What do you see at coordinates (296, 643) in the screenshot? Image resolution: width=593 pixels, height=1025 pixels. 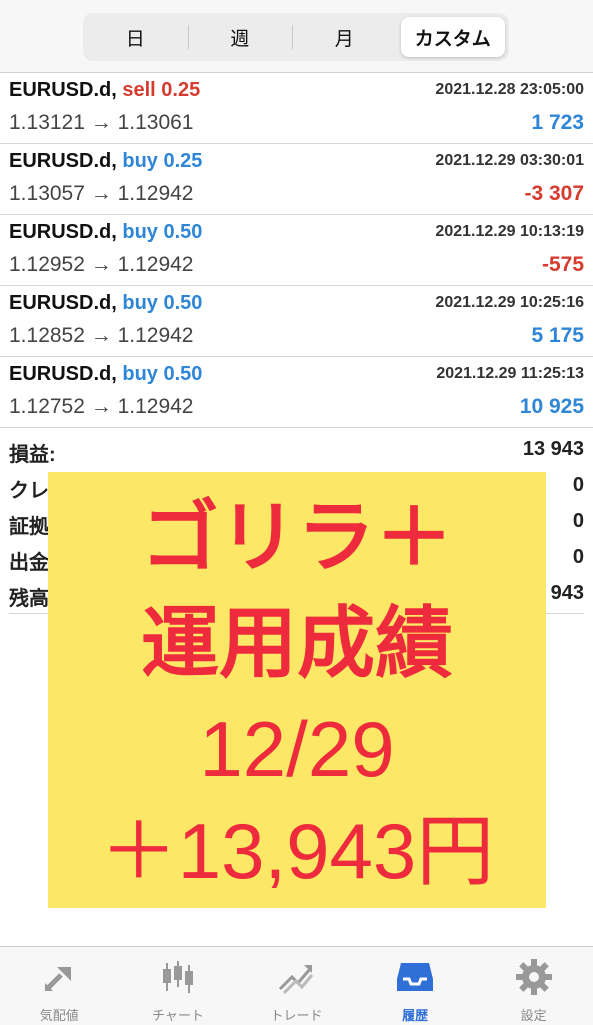 I see `banner-subtitle: 運用成績` at bounding box center [296, 643].